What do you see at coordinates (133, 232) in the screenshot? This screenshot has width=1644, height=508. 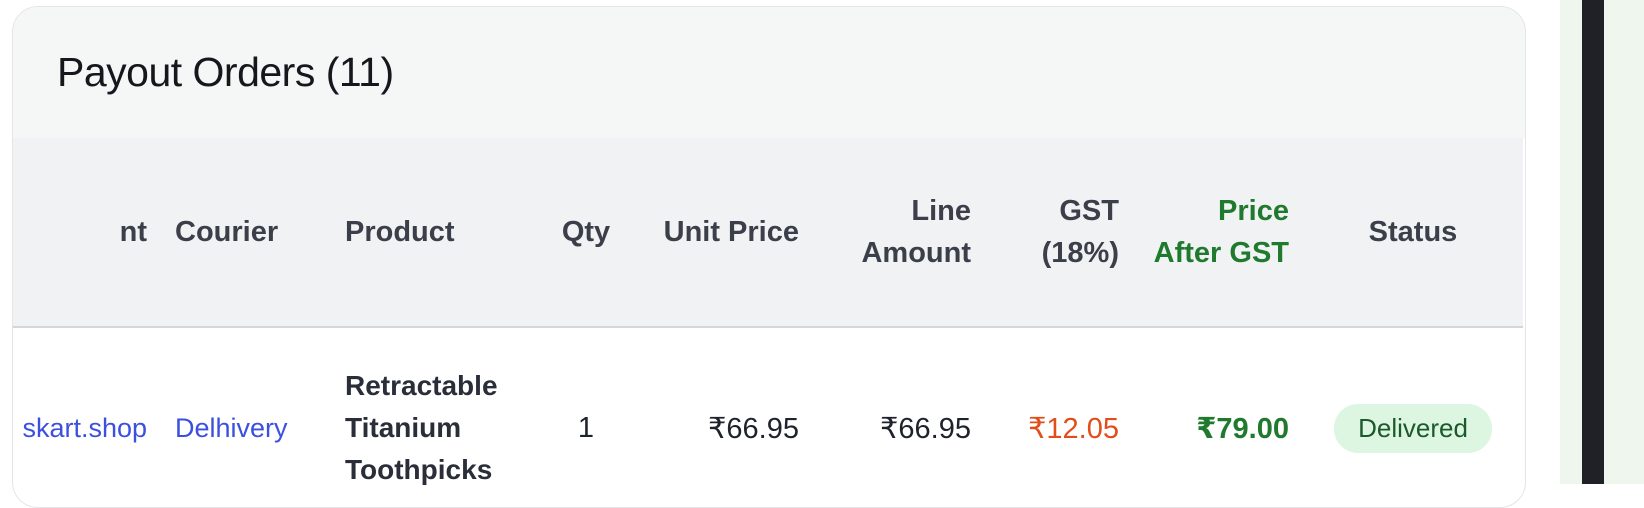 I see `column-header-merchant: nt` at bounding box center [133, 232].